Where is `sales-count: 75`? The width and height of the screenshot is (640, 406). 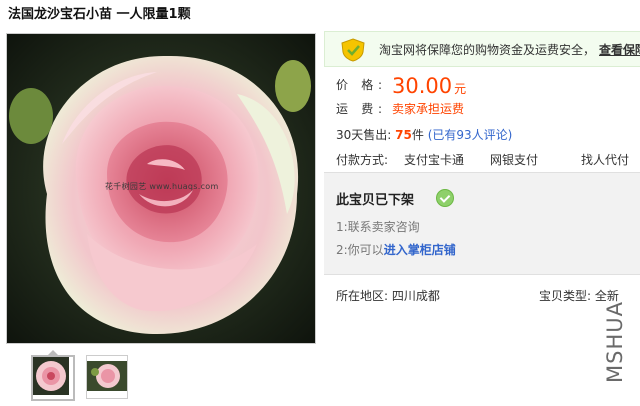 sales-count: 75 is located at coordinates (403, 135).